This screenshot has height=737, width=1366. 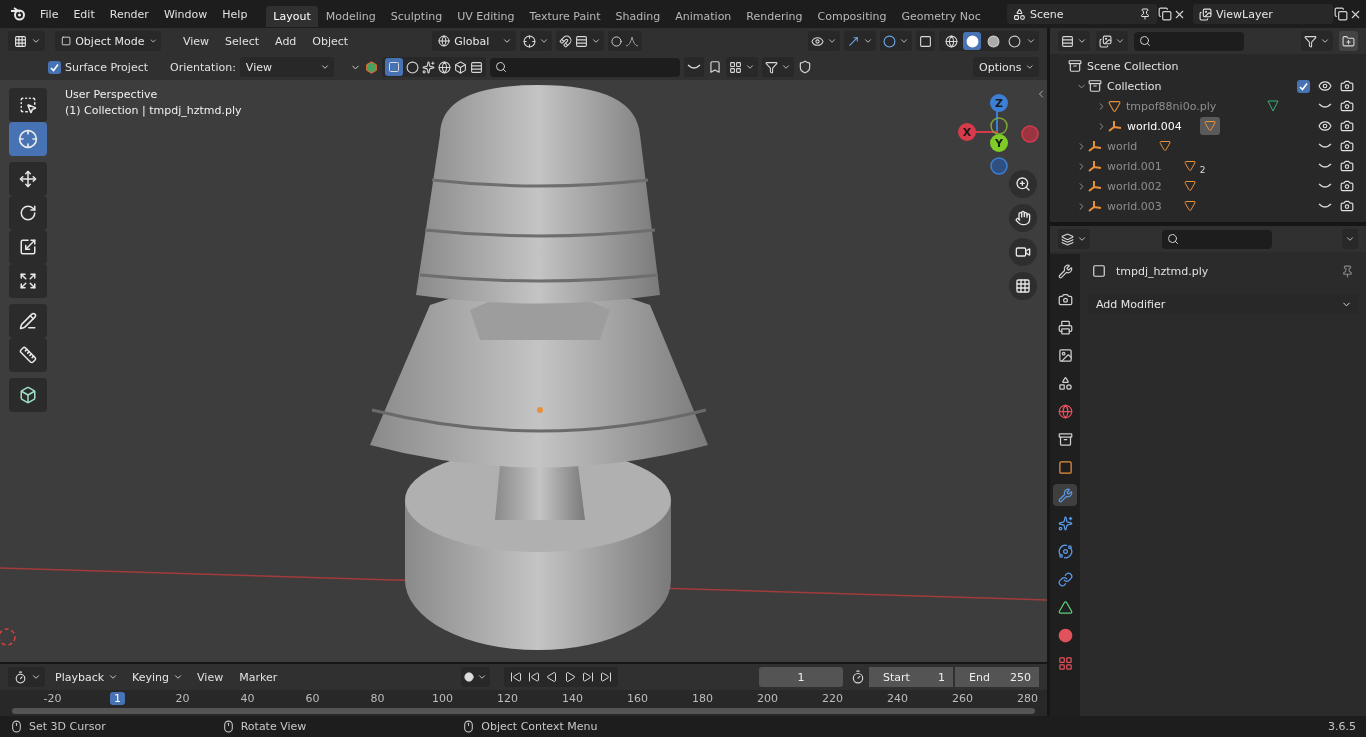 I want to click on outliner-item: Scene Collection, so click(x=1133, y=66).